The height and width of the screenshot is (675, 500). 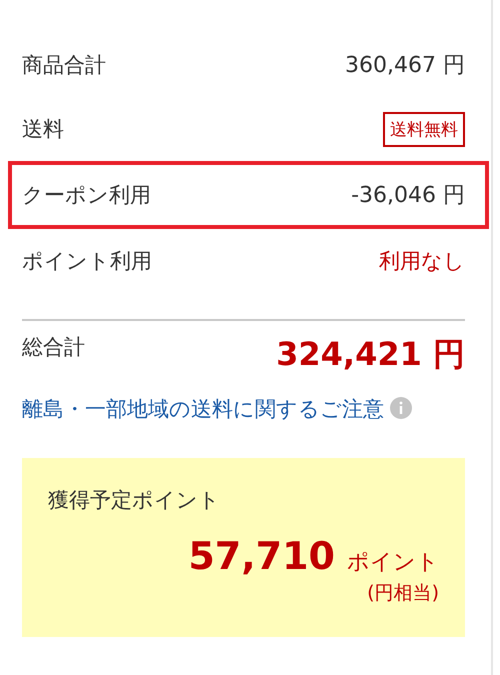 What do you see at coordinates (422, 261) in the screenshot?
I see `row-status: 利用なし` at bounding box center [422, 261].